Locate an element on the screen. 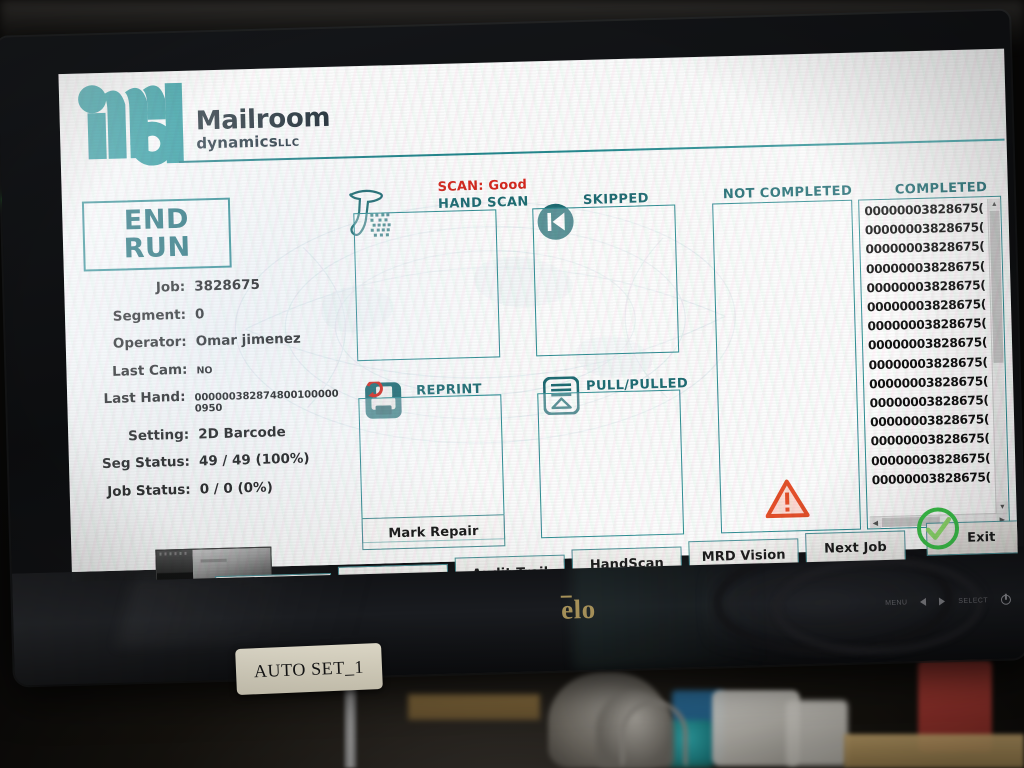  info-label: Segment: is located at coordinates (149, 315).